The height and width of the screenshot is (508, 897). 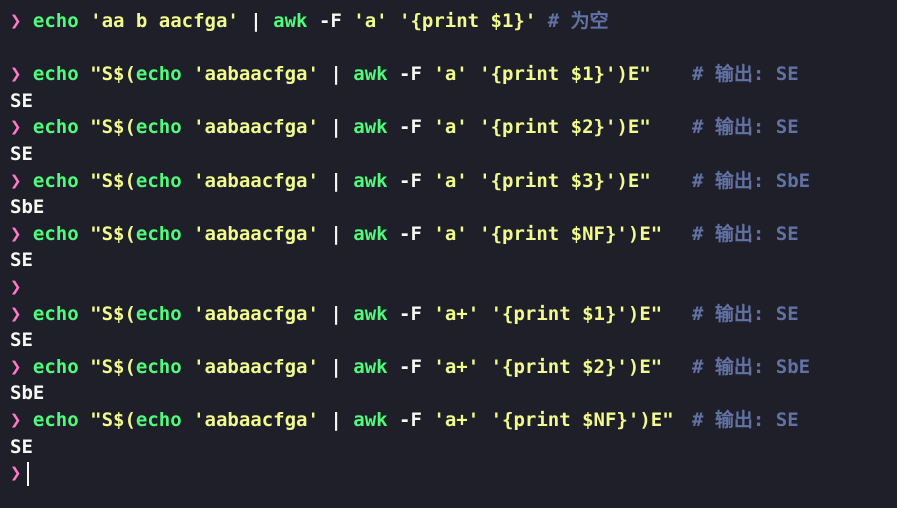 What do you see at coordinates (27, 393) in the screenshot?
I see `output-text: SbE` at bounding box center [27, 393].